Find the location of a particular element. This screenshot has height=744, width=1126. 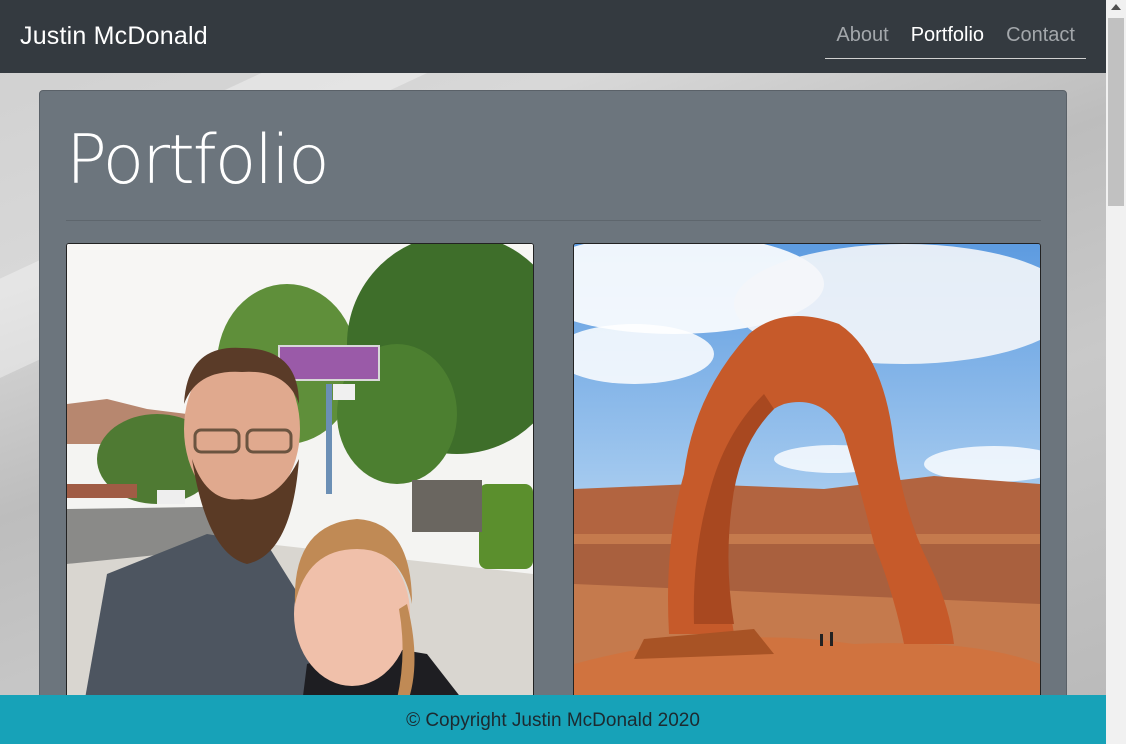

nav-contact-link: Contact is located at coordinates (1040, 35).